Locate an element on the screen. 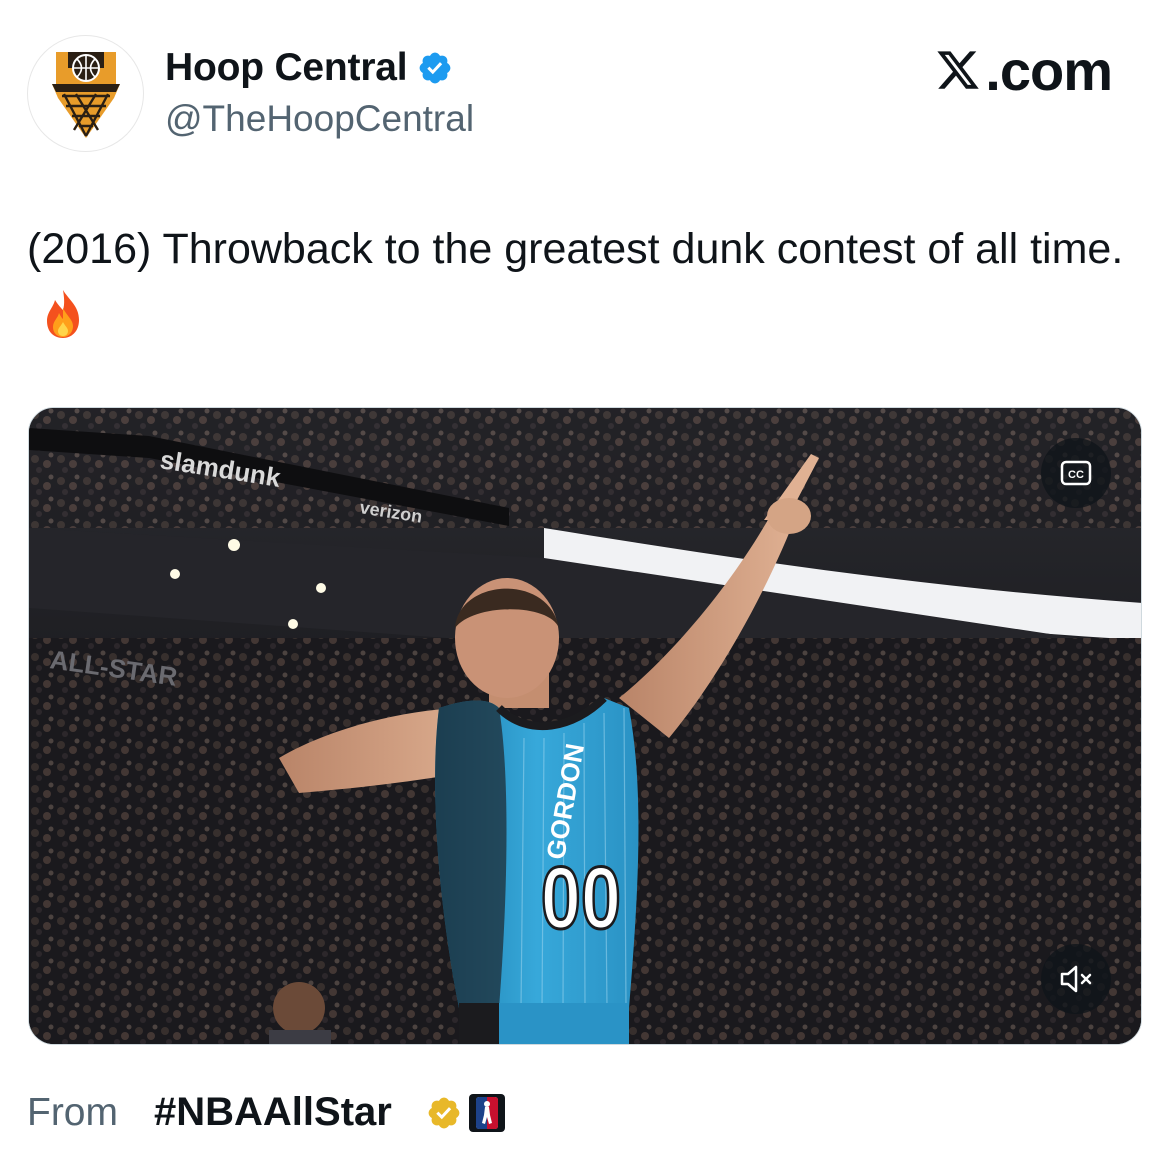 The width and height of the screenshot is (1170, 1172). captions-icon: CC is located at coordinates (1076, 473).